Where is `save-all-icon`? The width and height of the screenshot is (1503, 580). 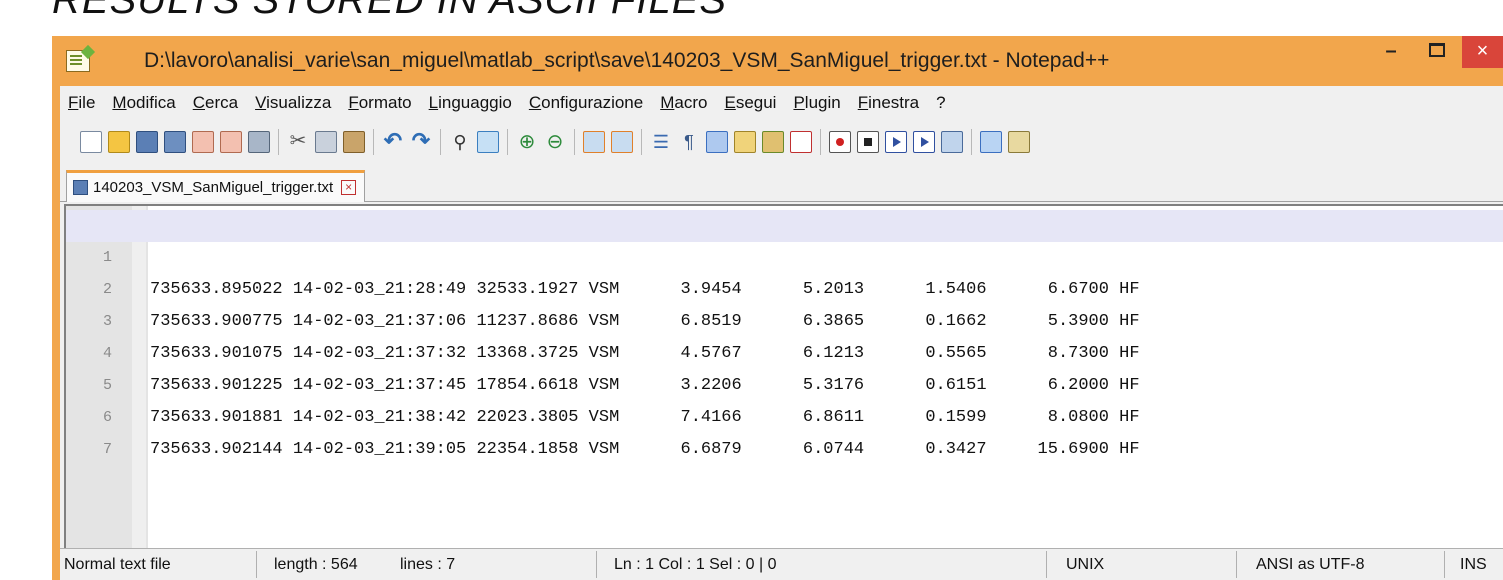 save-all-icon is located at coordinates (175, 142).